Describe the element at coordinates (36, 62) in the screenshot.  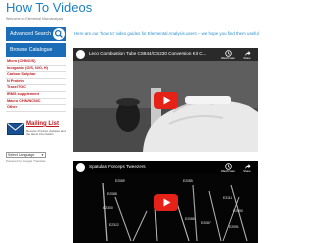
I see `category-link-micro: Micro (CHNO/S)` at that location.